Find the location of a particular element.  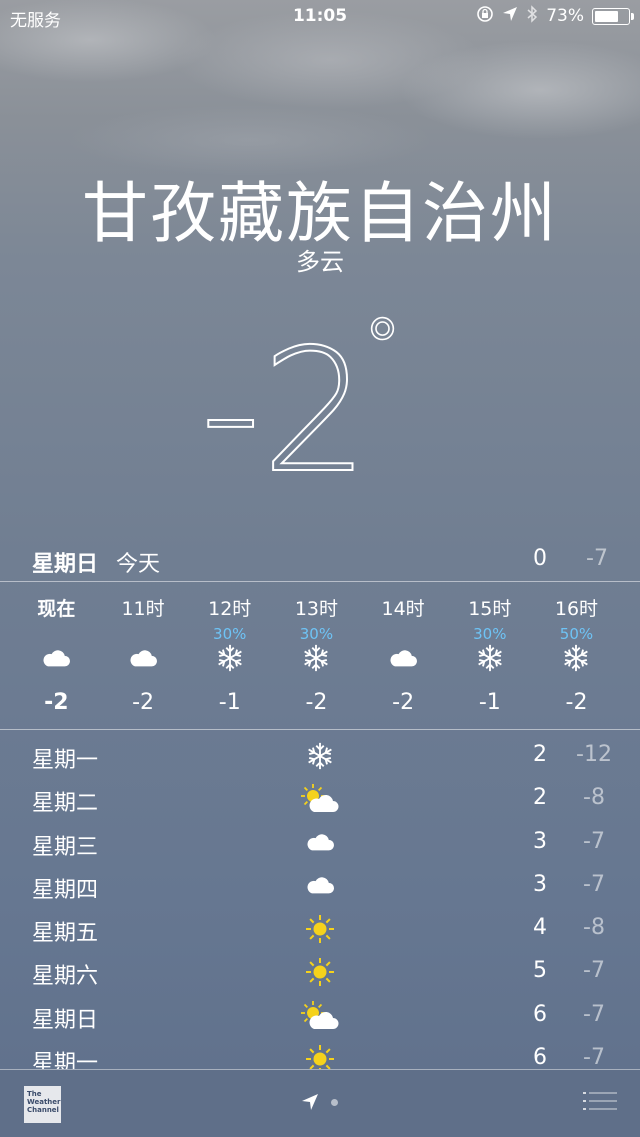

list-icon is located at coordinates (600, 1103).